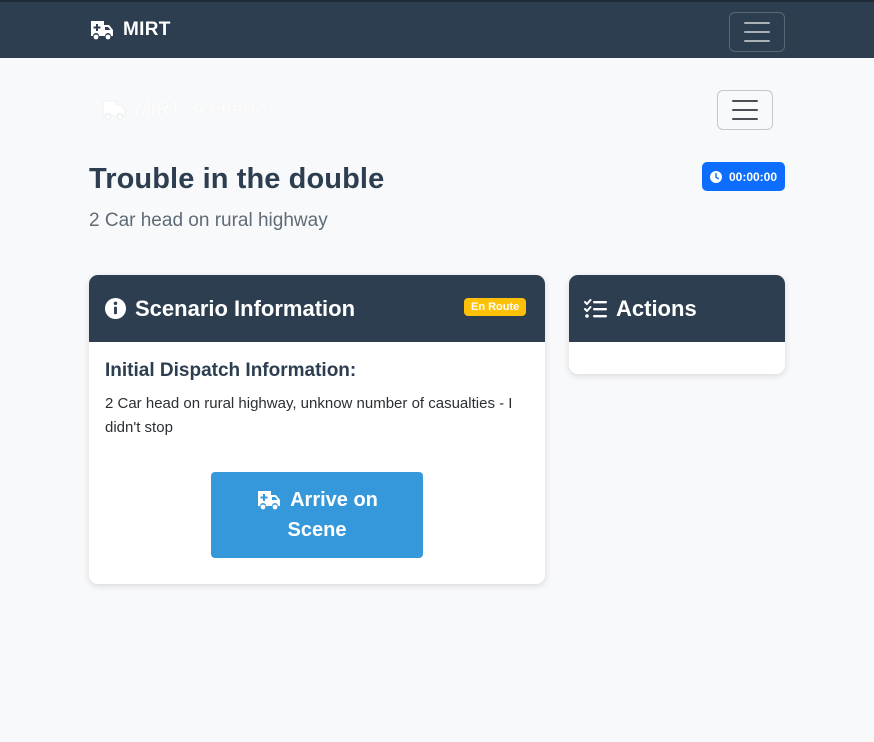  Describe the element at coordinates (237, 179) in the screenshot. I see `page-title: Trouble in the double` at that location.